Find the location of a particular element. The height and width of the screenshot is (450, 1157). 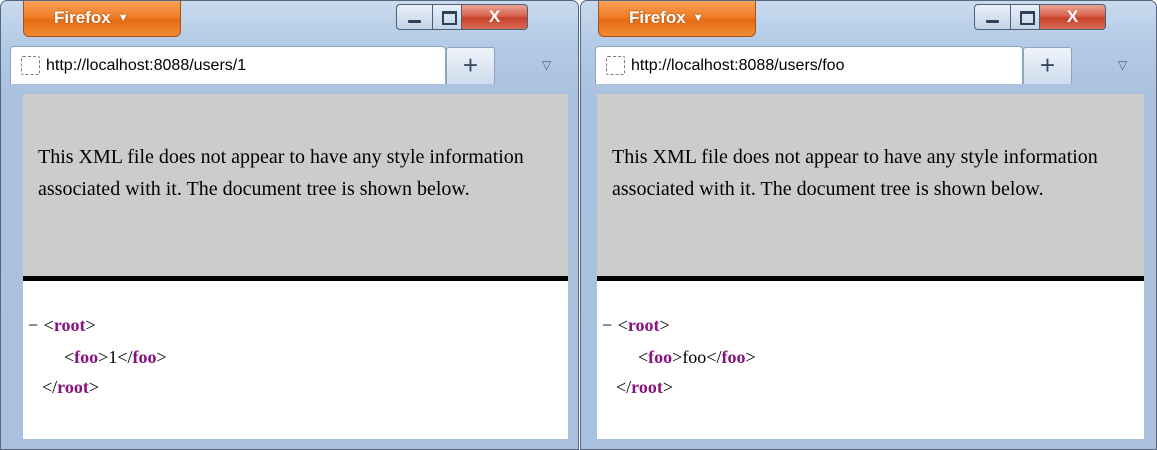

xml-text-value: foo is located at coordinates (694, 357).